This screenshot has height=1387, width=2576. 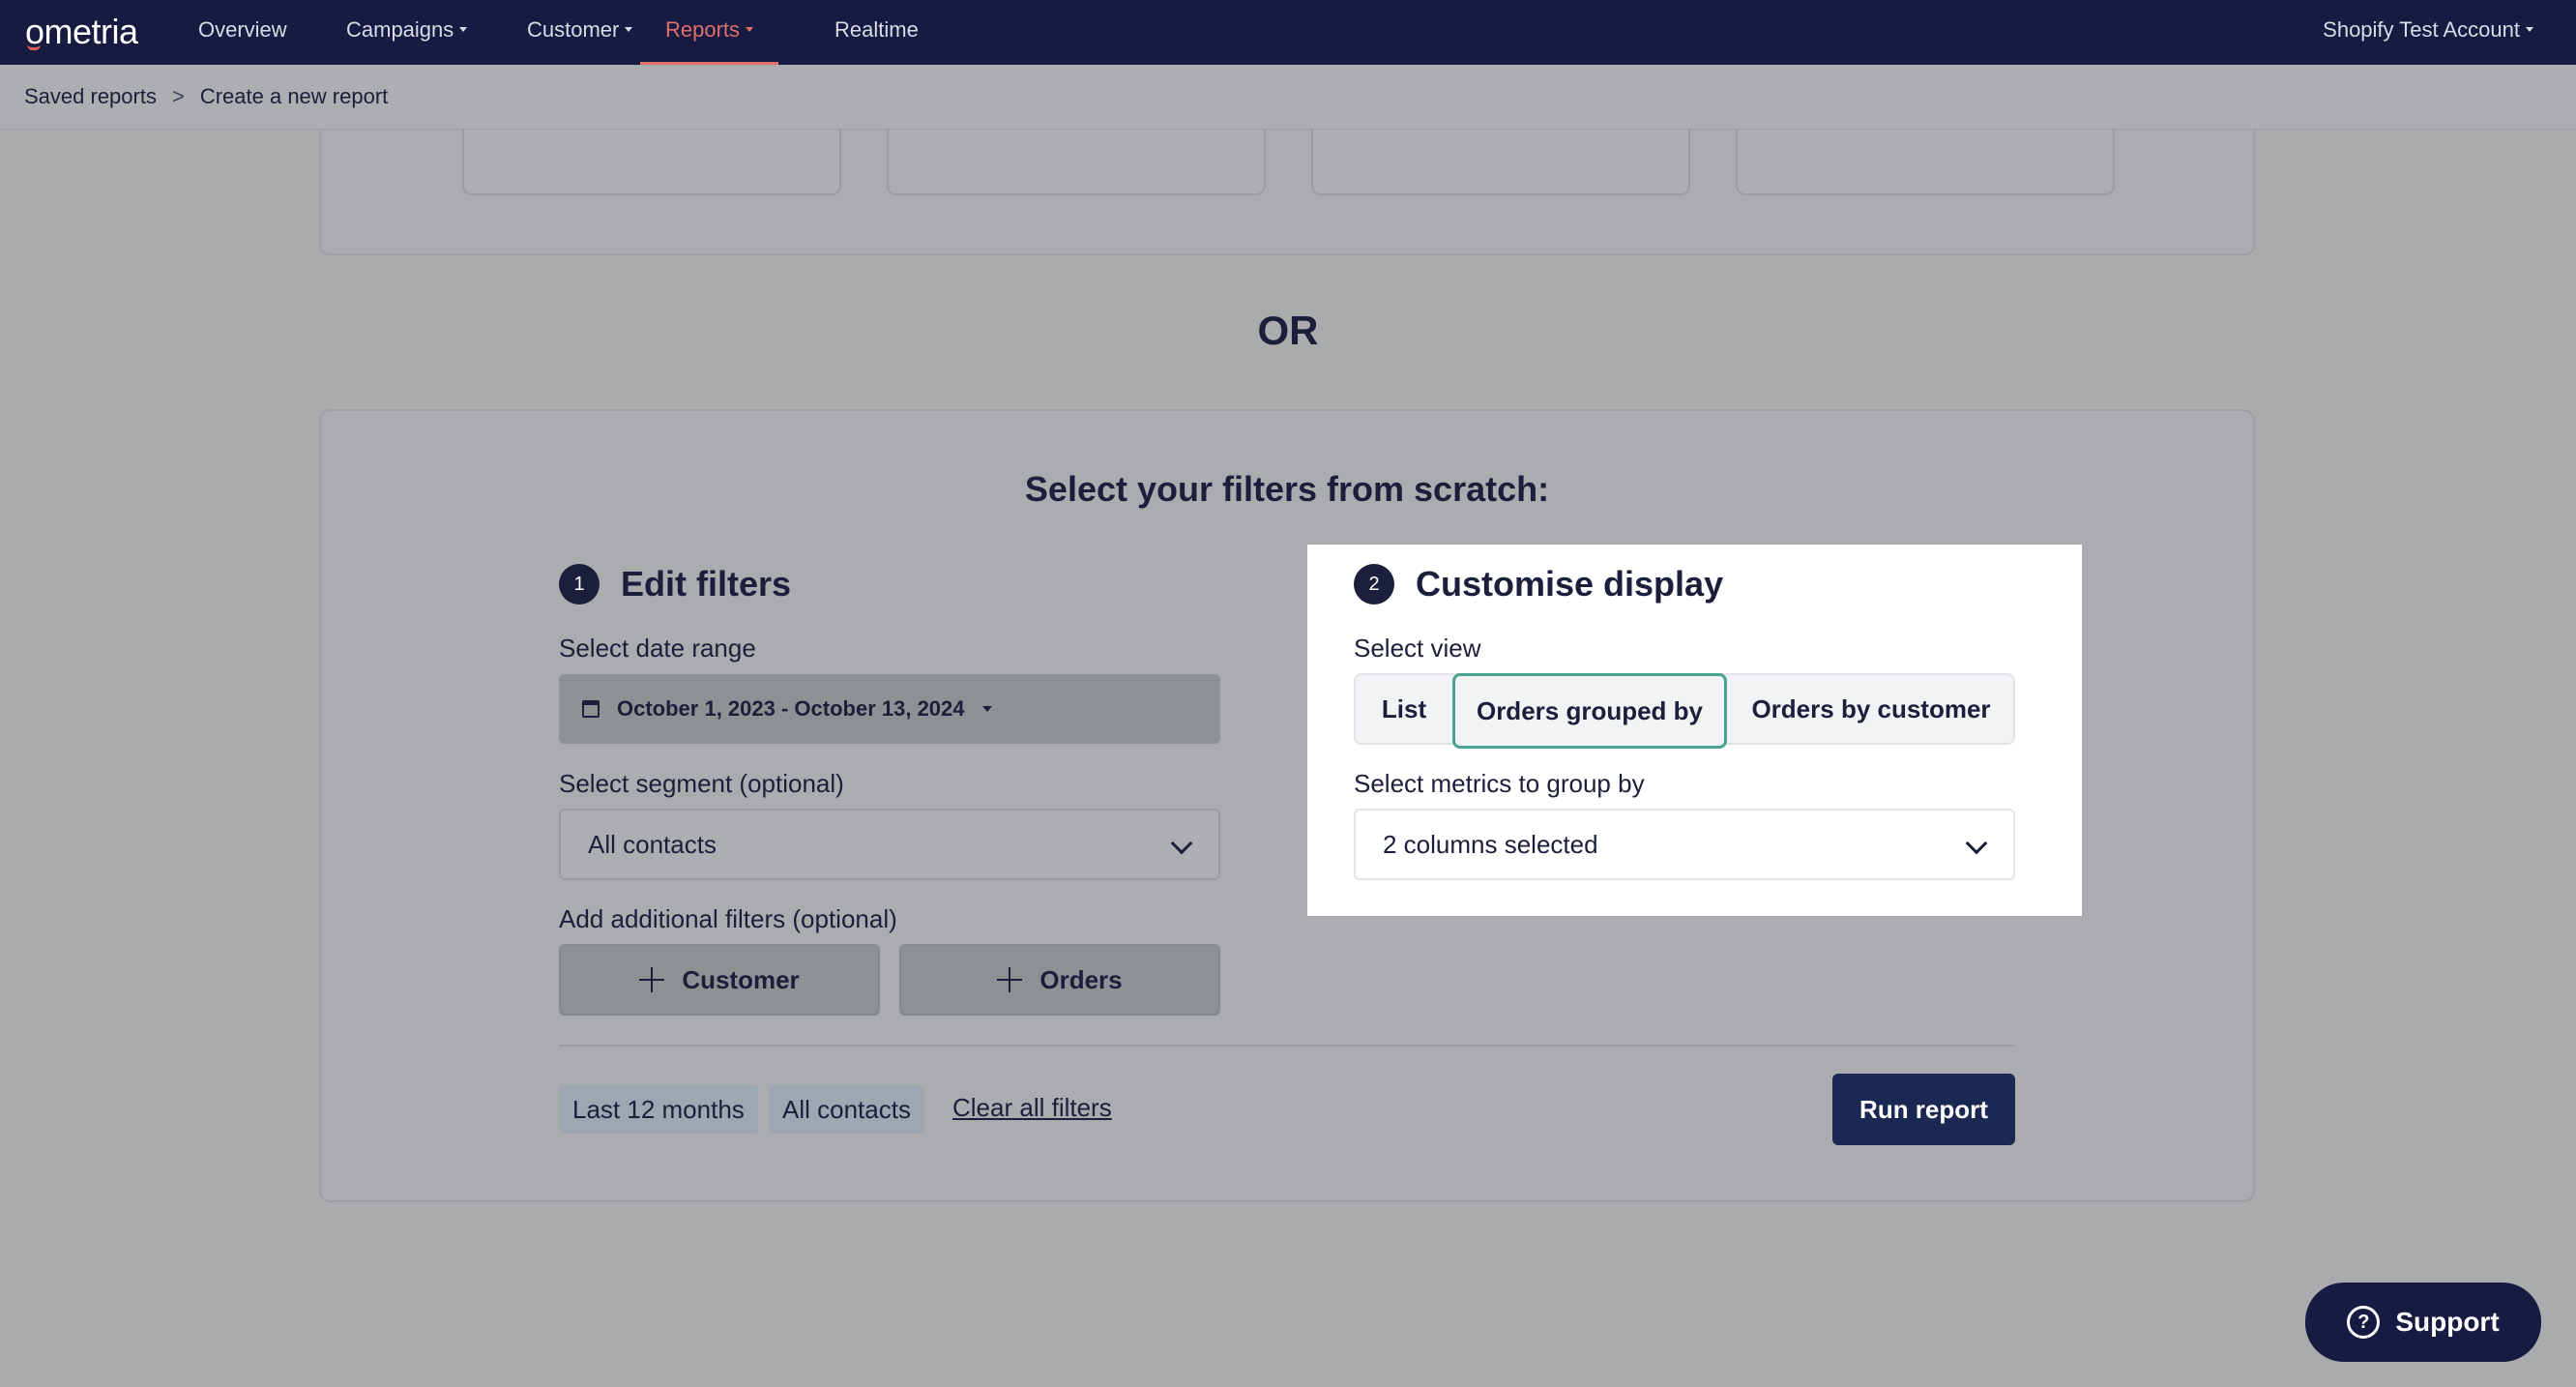 I want to click on clear-all-filters-link: Clear all filters, so click(x=1032, y=1108).